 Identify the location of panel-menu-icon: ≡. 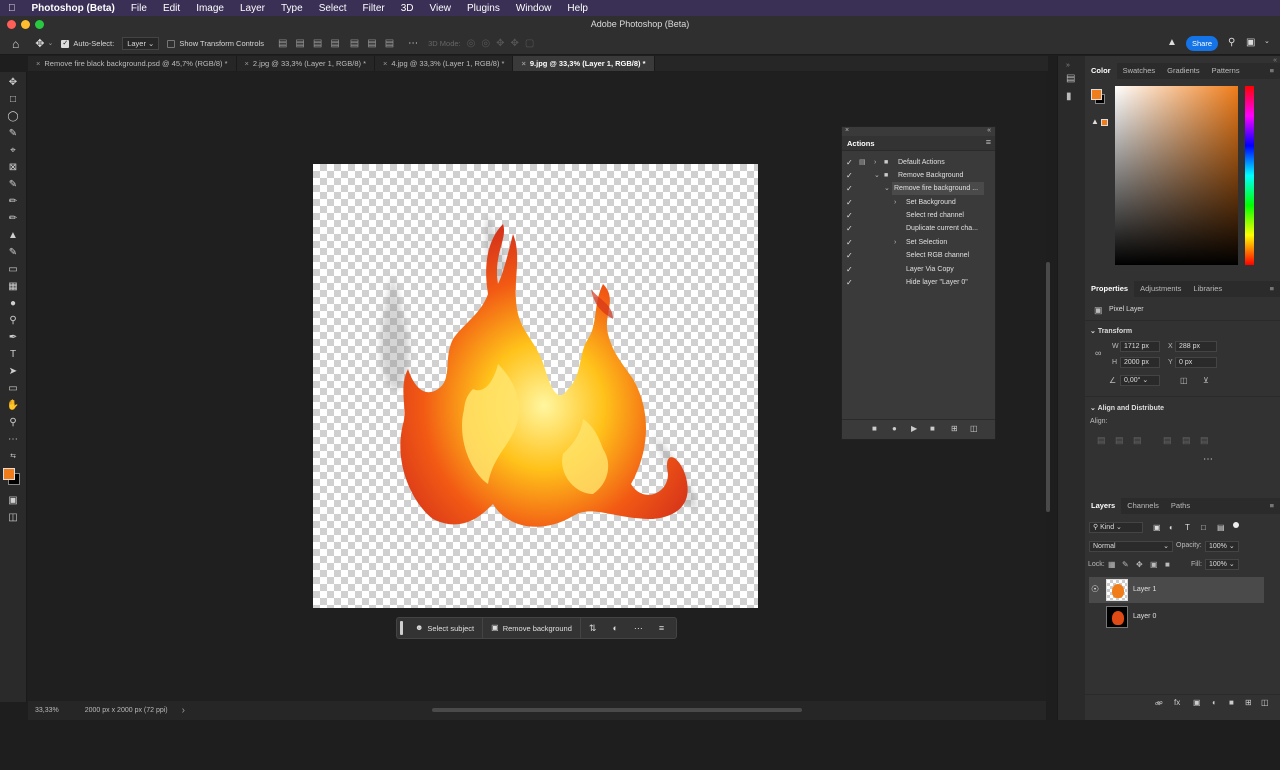
(1272, 289).